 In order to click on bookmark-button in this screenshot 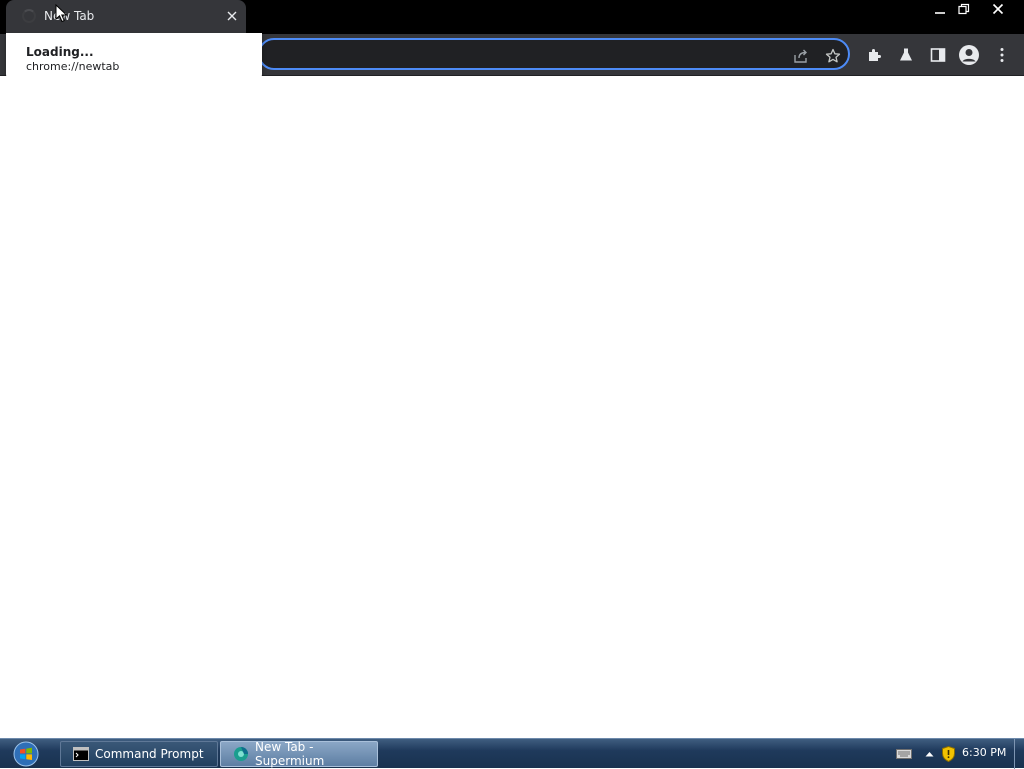, I will do `click(833, 56)`.